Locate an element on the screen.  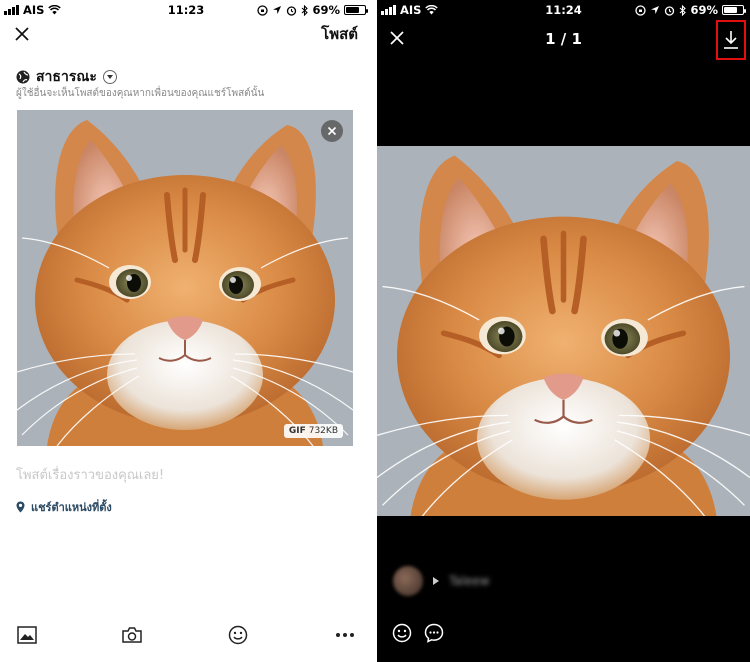
comment-button is located at coordinates (434, 633).